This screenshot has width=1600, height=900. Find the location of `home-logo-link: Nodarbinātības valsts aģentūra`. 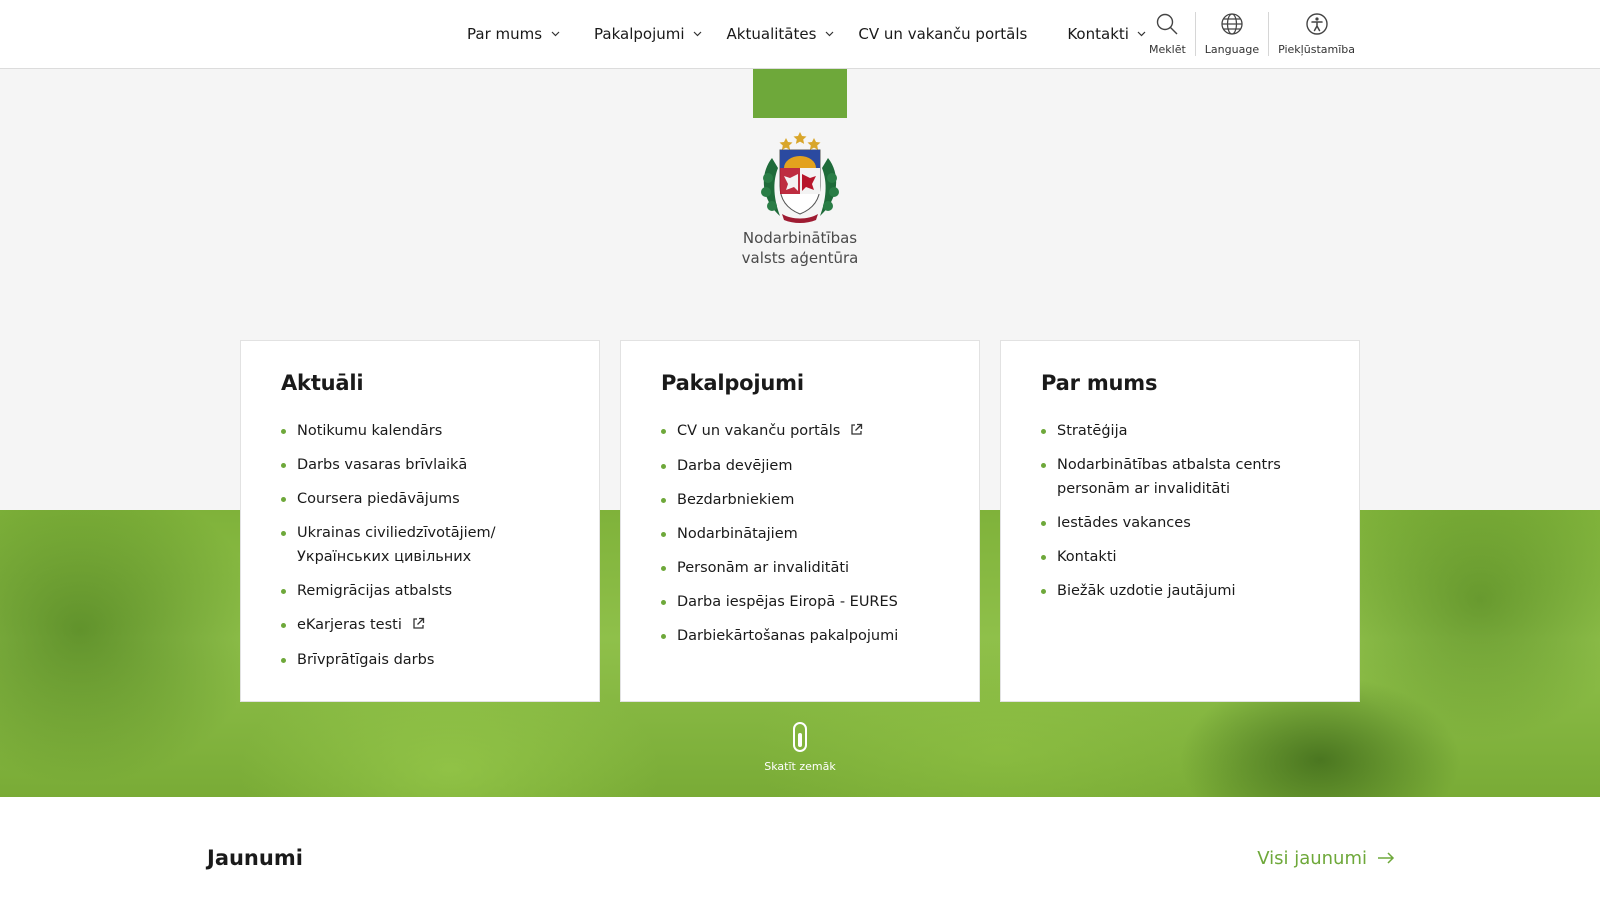

home-logo-link: Nodarbinātības valsts aģentūra is located at coordinates (800, 203).